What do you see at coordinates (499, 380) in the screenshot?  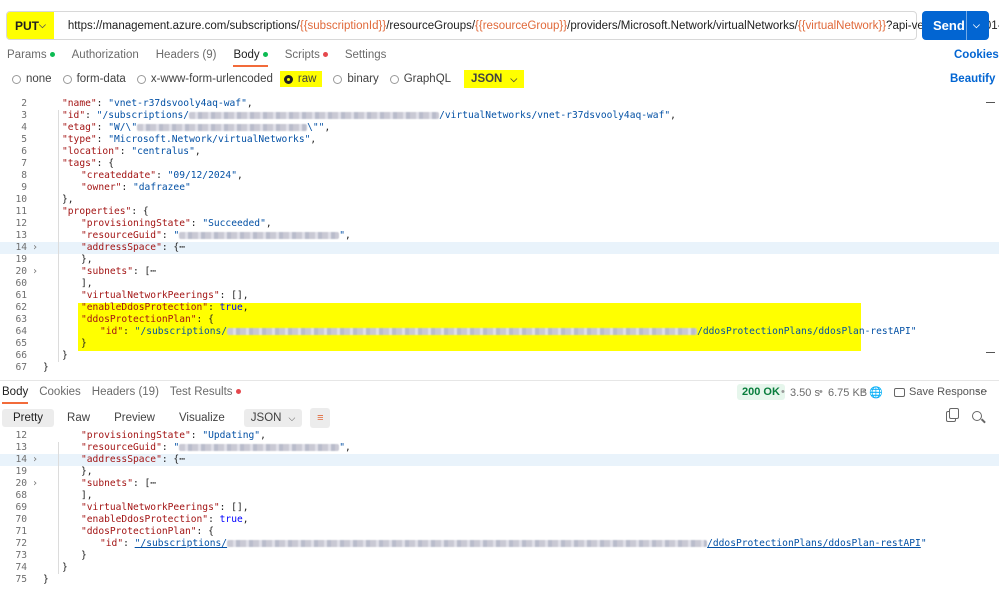 I see `pane-divider` at bounding box center [499, 380].